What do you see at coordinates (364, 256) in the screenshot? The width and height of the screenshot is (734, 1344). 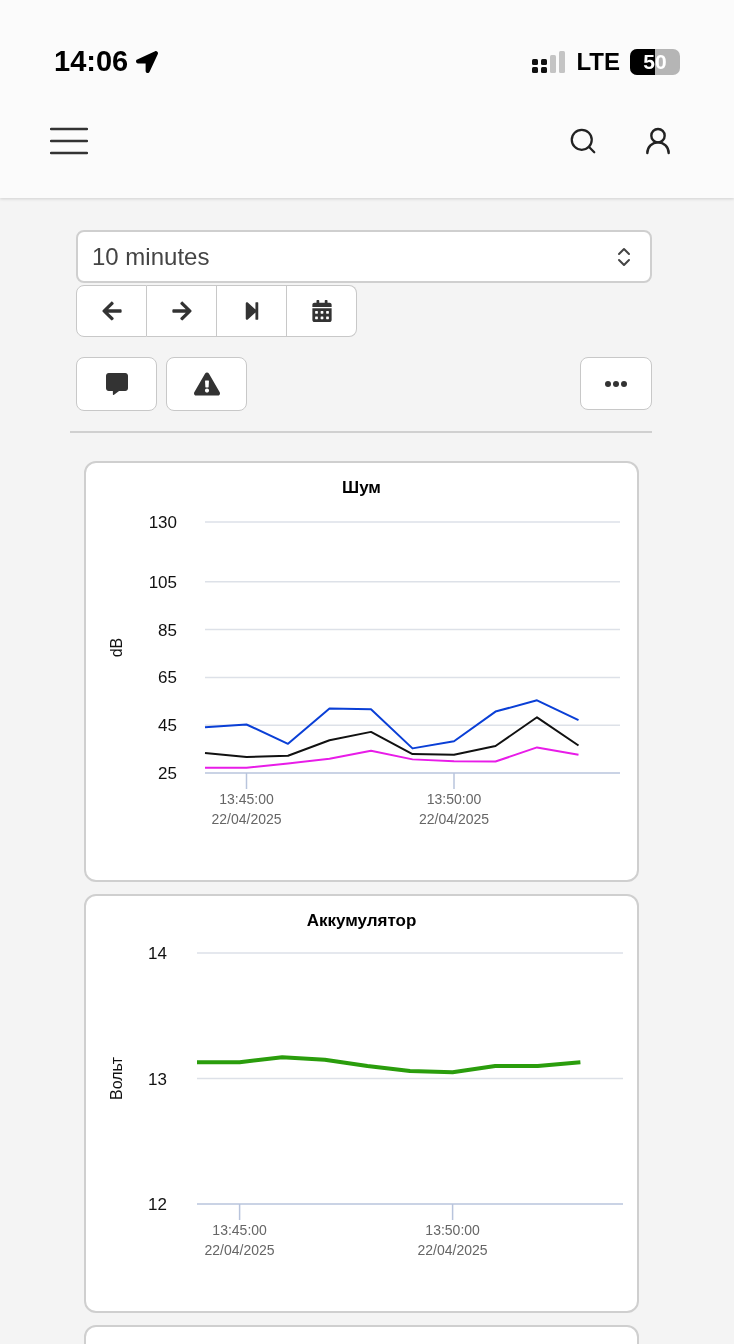 I see `period-select: 10 minutes` at bounding box center [364, 256].